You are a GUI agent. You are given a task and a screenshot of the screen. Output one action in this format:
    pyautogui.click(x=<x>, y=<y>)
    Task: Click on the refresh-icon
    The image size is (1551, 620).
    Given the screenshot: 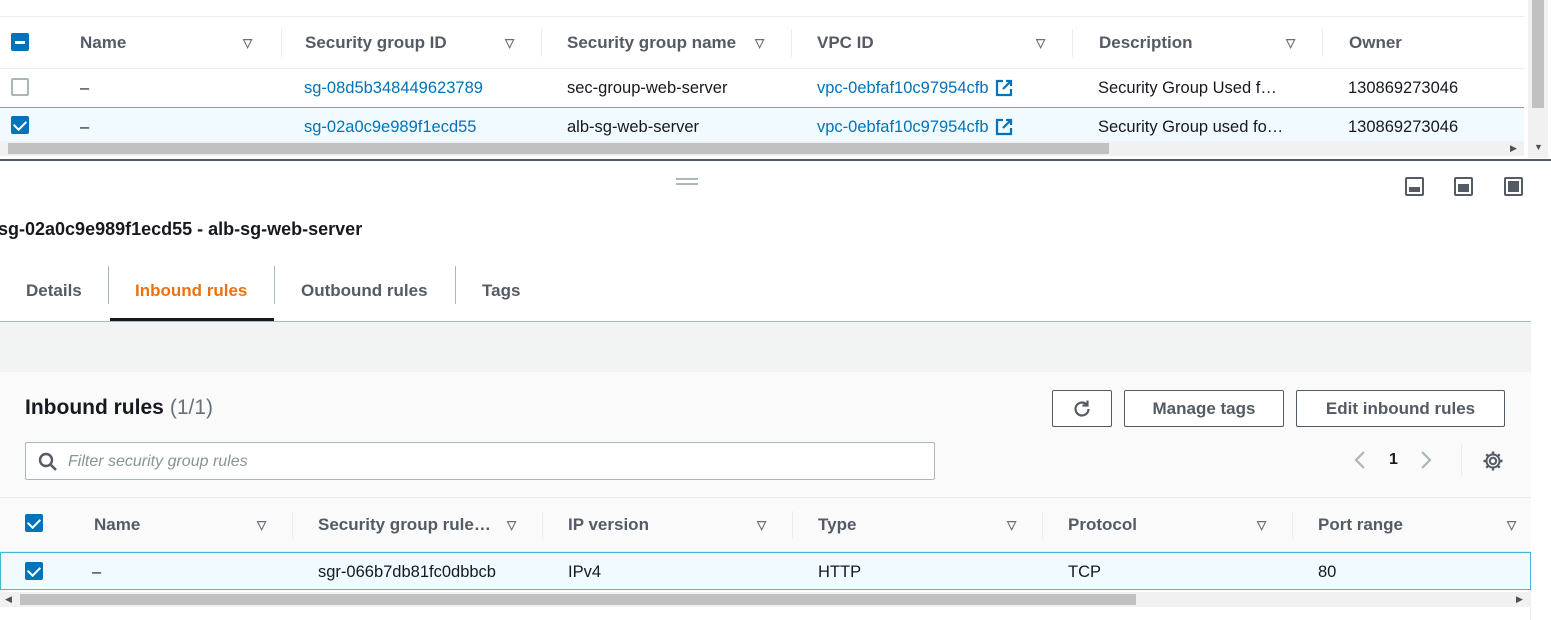 What is the action you would take?
    pyautogui.click(x=1082, y=408)
    